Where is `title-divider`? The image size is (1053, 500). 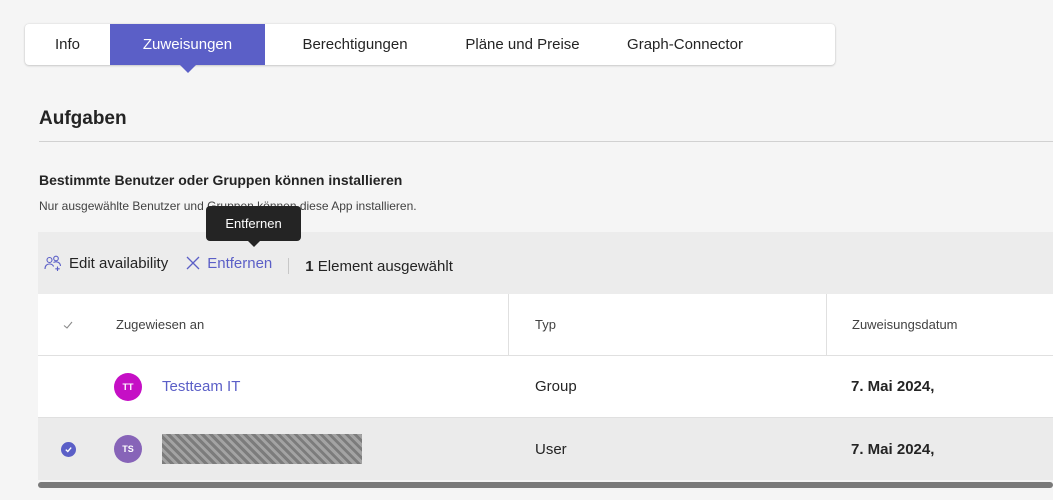 title-divider is located at coordinates (546, 141).